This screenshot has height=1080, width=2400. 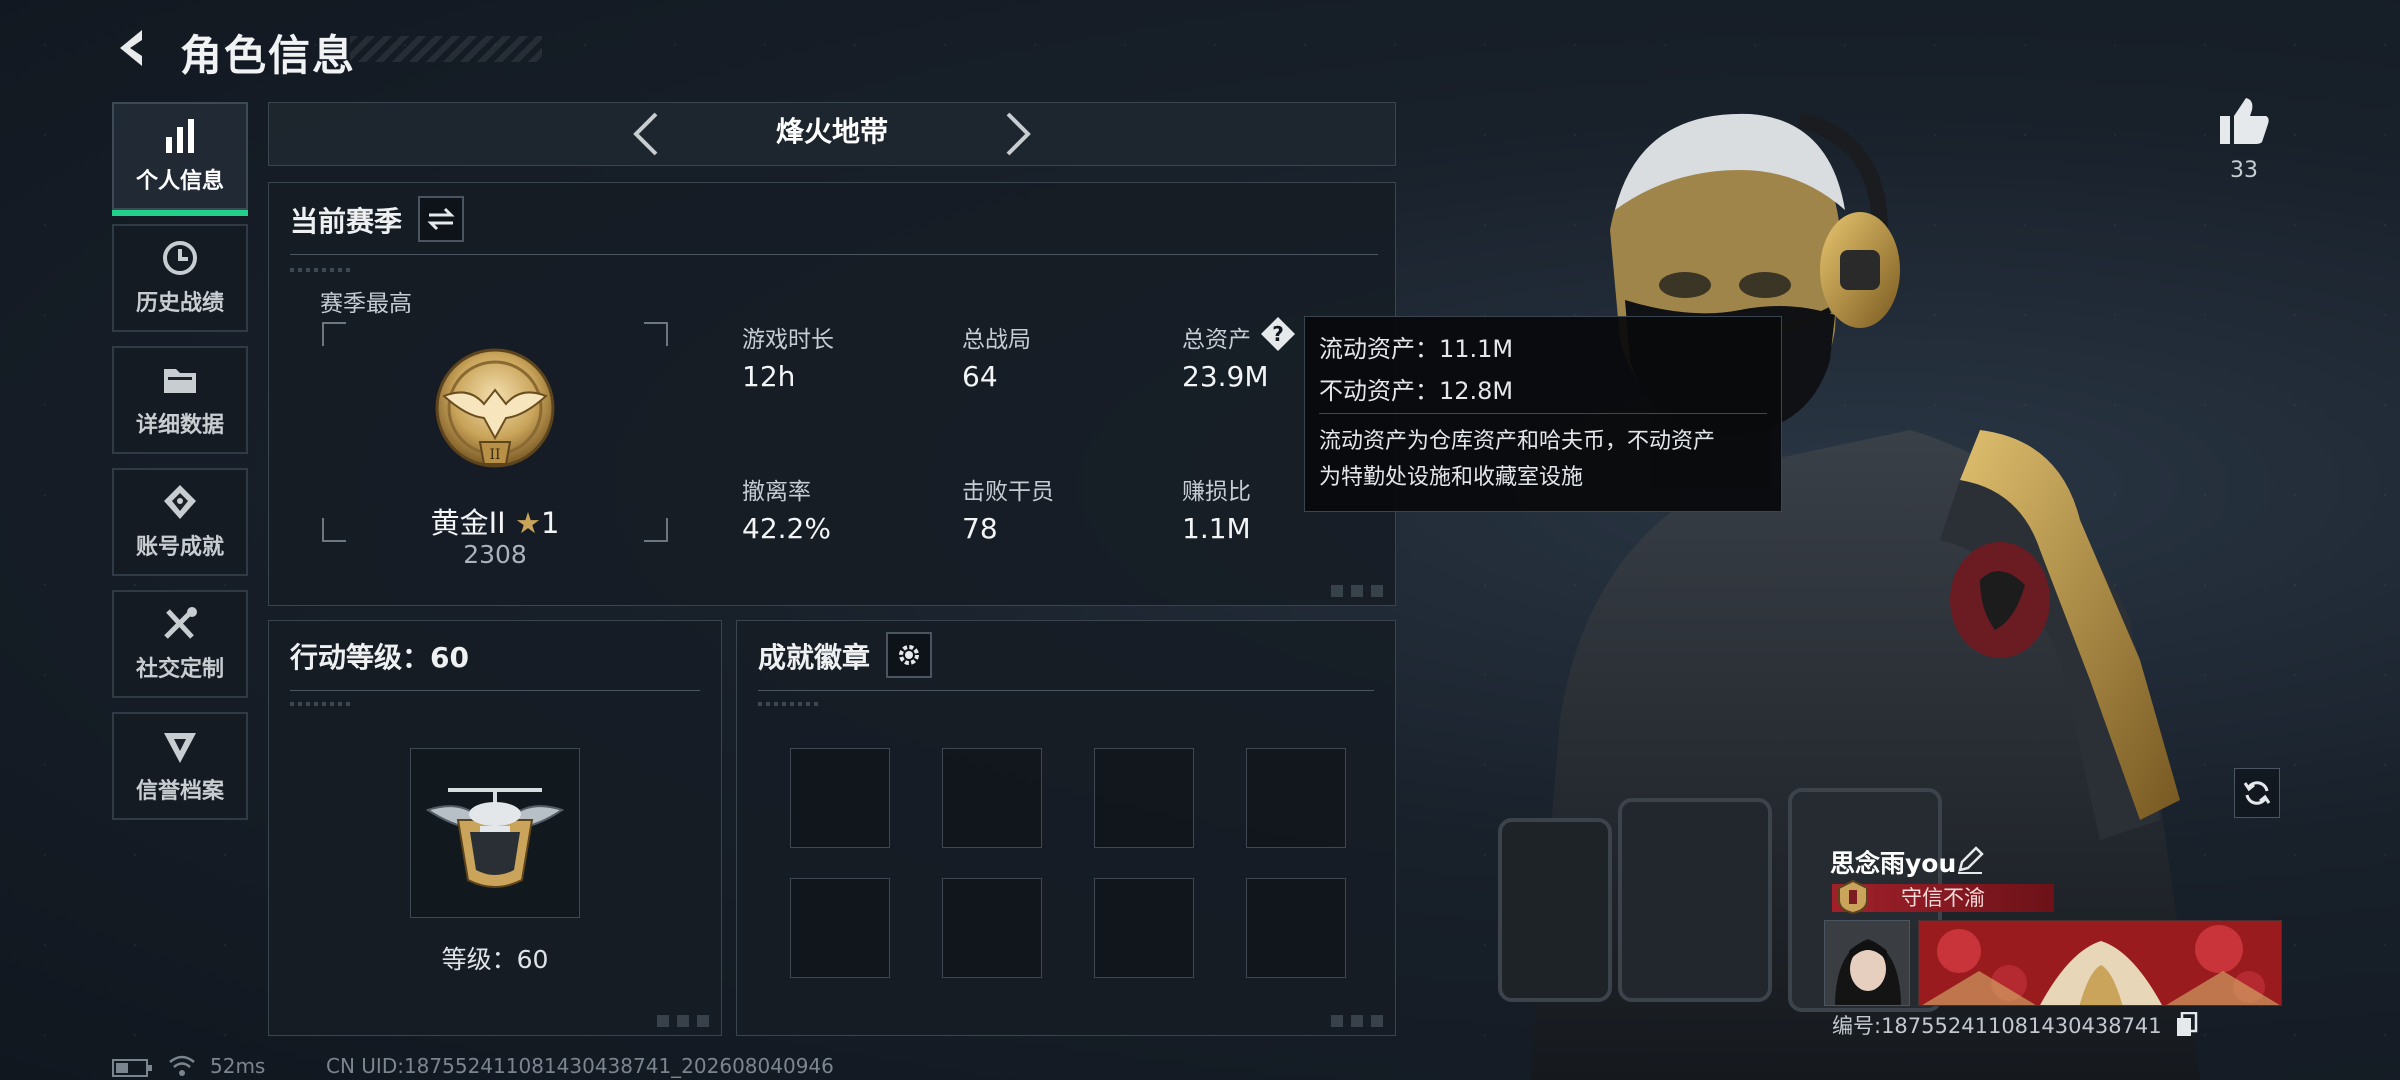 What do you see at coordinates (179, 425) in the screenshot?
I see `sidebar-item-label: 详细数据` at bounding box center [179, 425].